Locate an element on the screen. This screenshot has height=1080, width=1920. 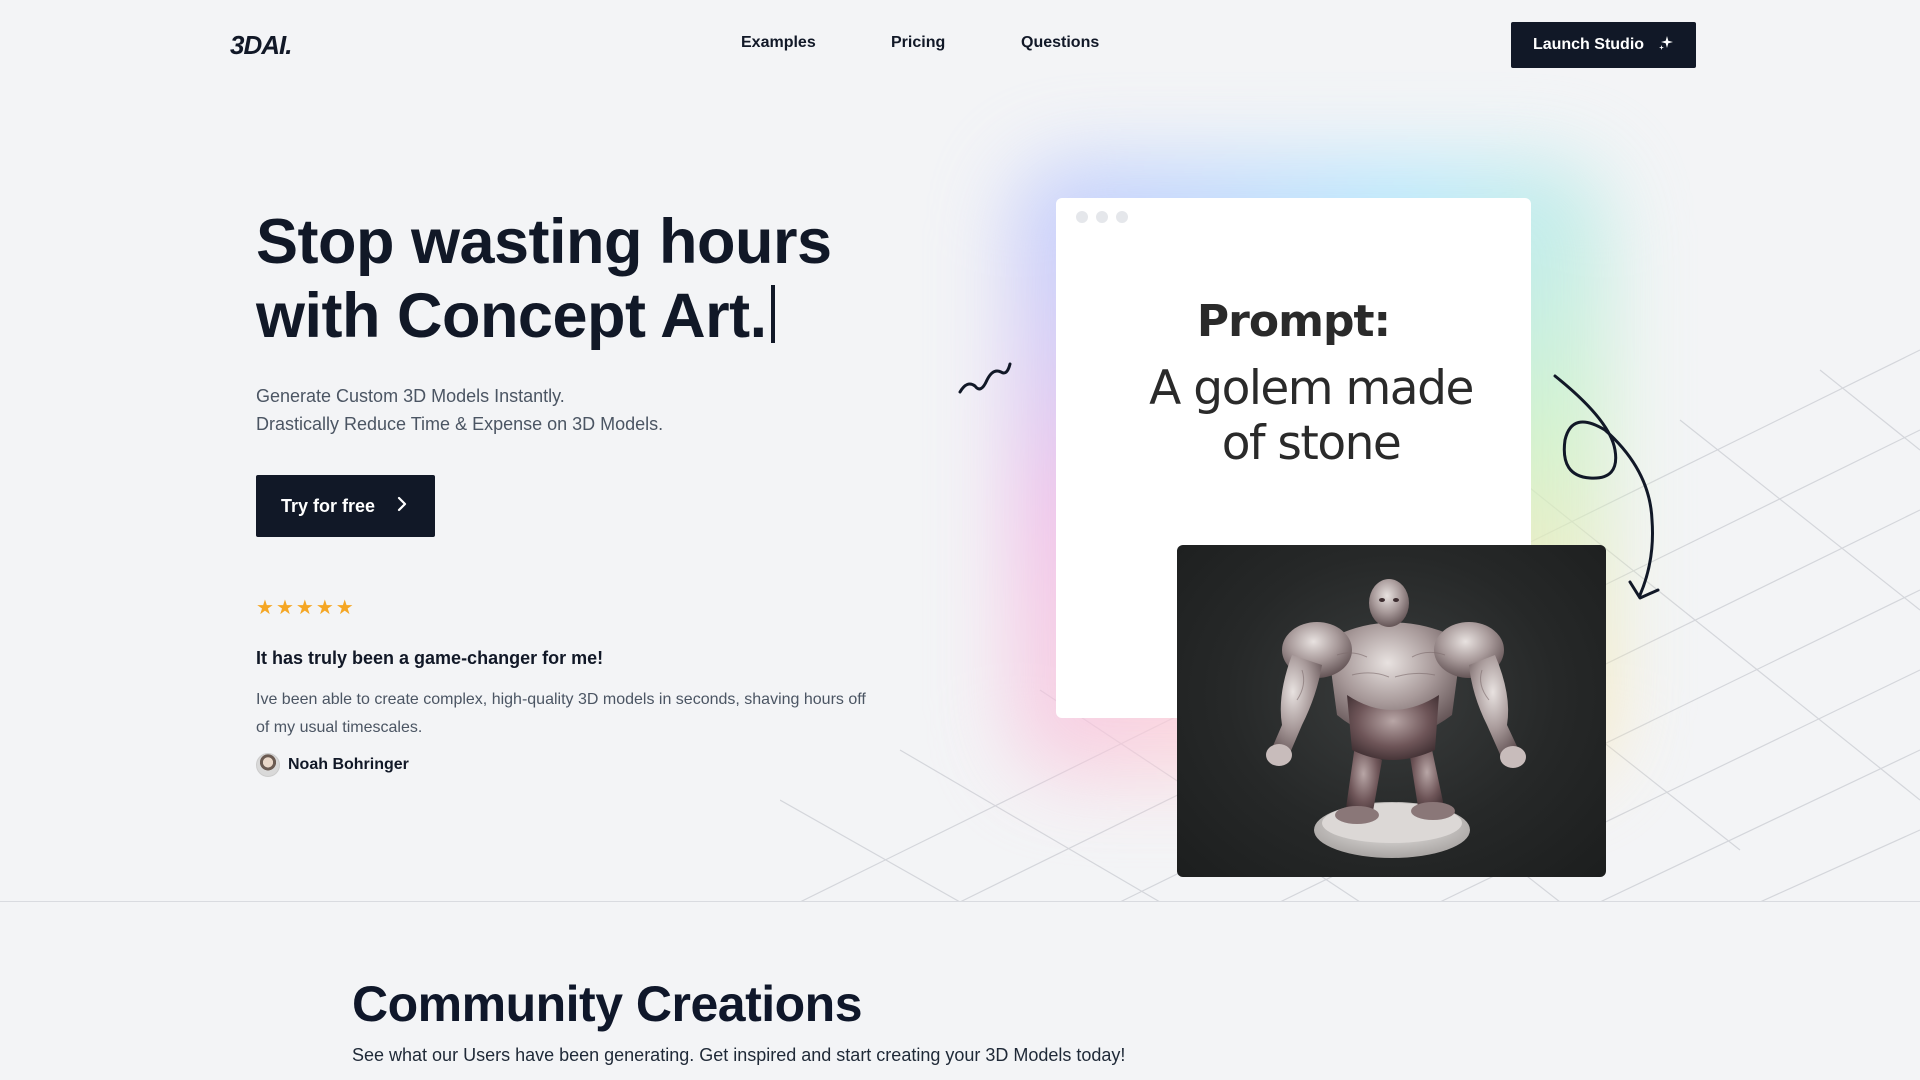
testimonial-author: Noah Bohringer is located at coordinates (332, 765).